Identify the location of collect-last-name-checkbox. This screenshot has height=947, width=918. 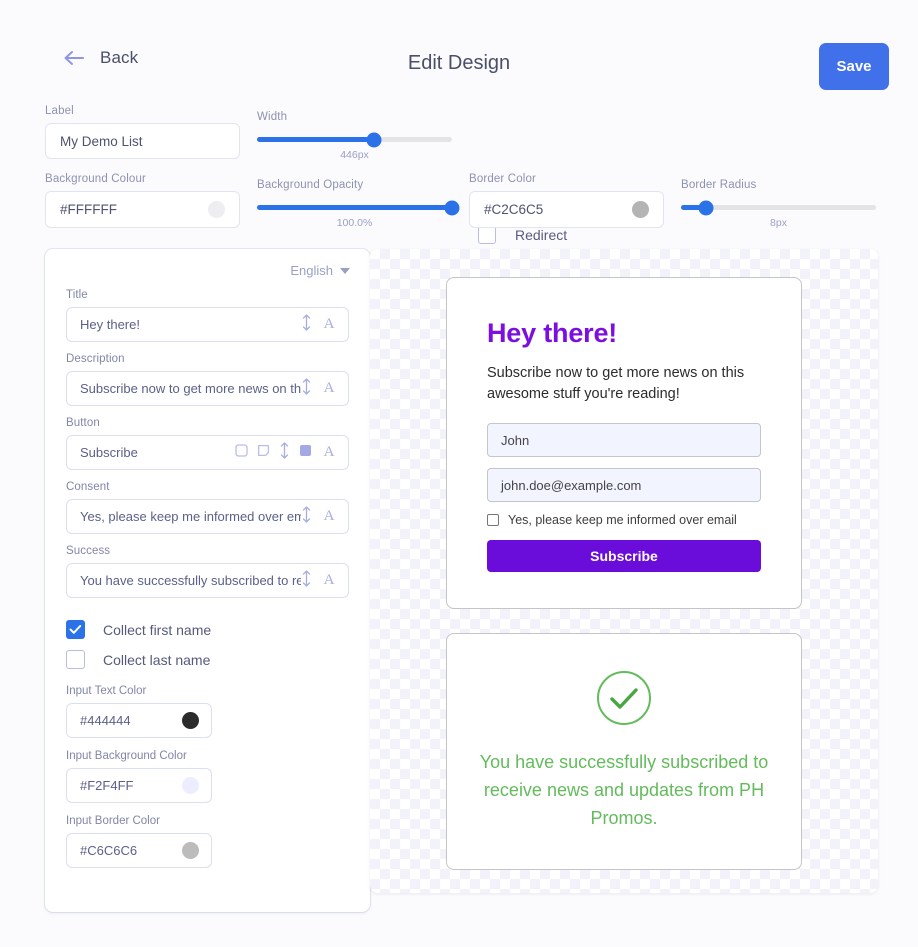
(75, 659).